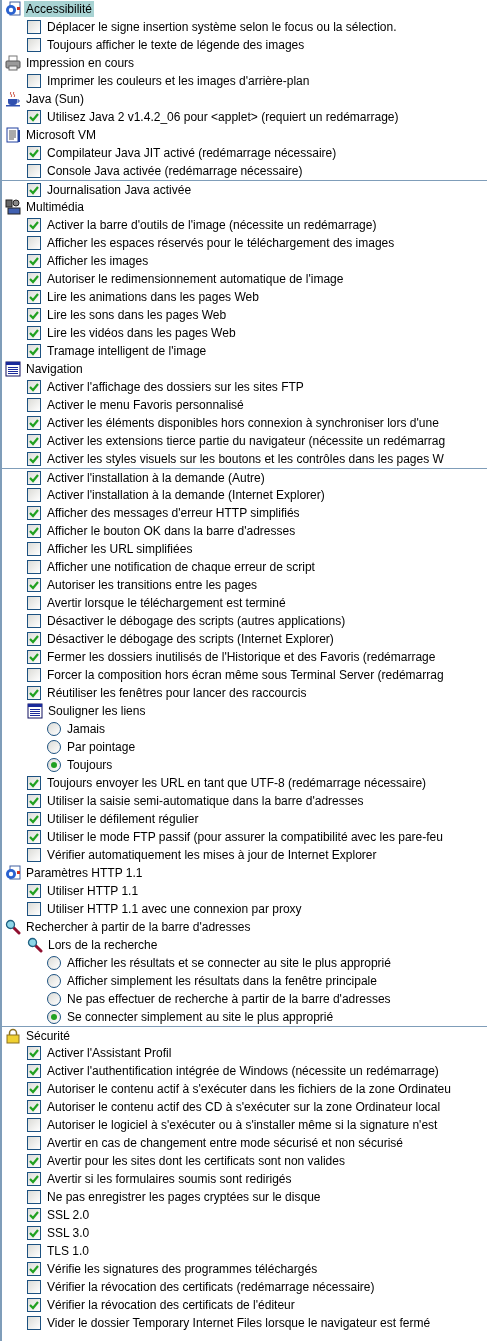 The width and height of the screenshot is (487, 1341). Describe the element at coordinates (186, 495) in the screenshot. I see `option-label: Activer l'installation à la demande (Internet Explorer)` at that location.